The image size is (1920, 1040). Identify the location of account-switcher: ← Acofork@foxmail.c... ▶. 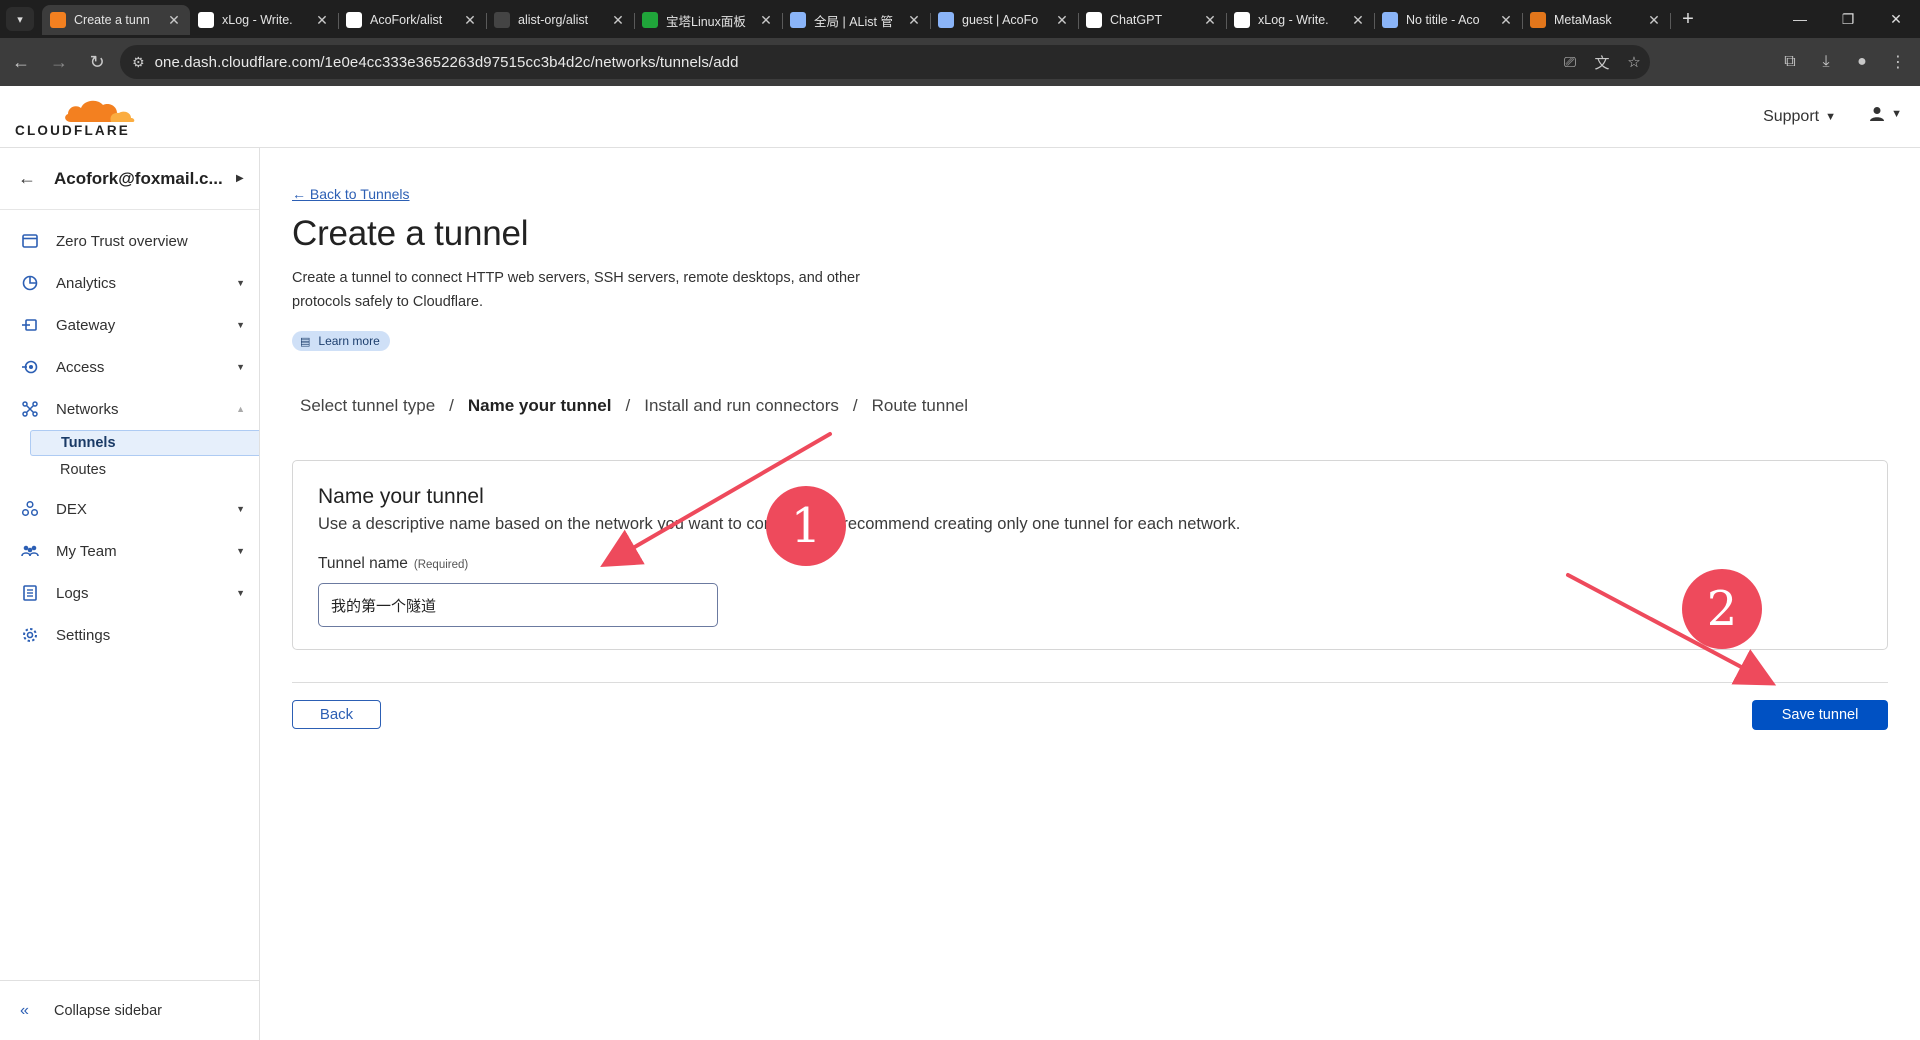
(129, 179).